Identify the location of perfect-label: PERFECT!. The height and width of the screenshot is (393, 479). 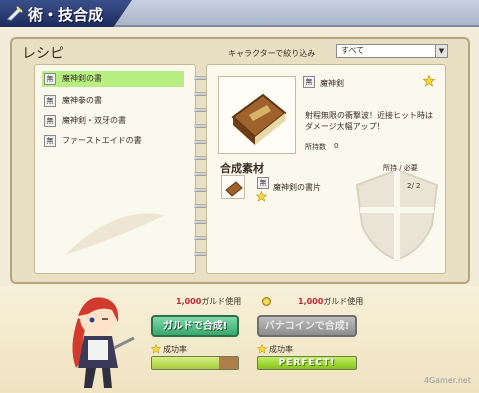
(307, 363).